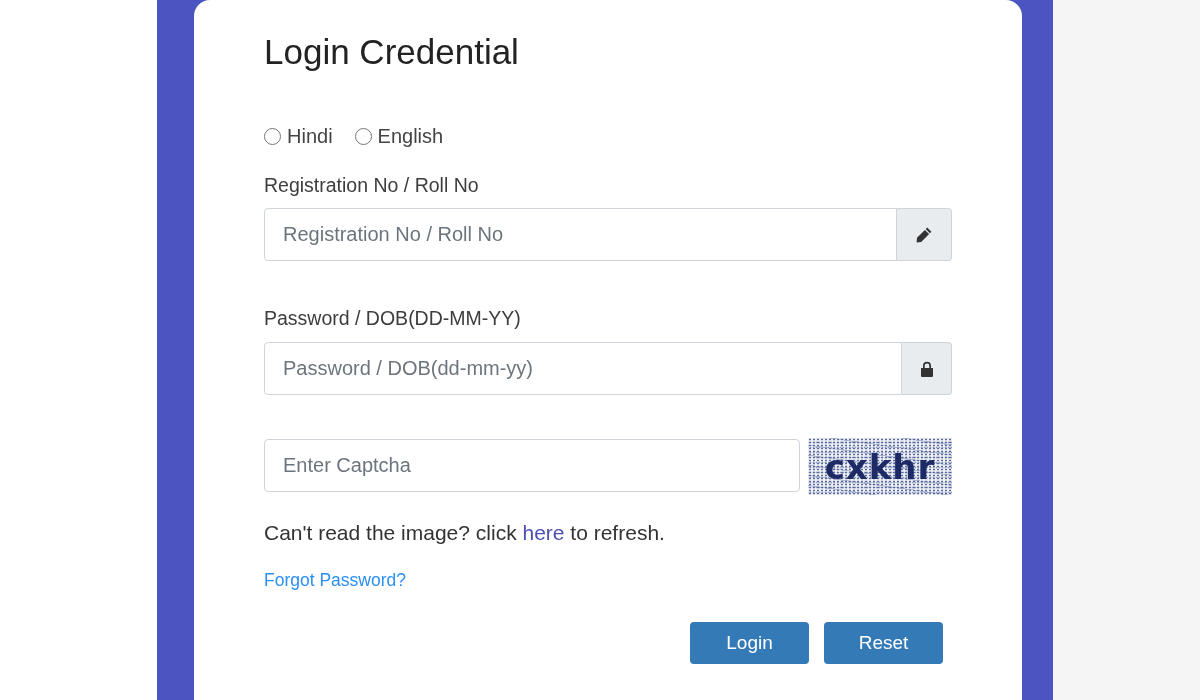  I want to click on captcha-text: cxkhr, so click(880, 466).